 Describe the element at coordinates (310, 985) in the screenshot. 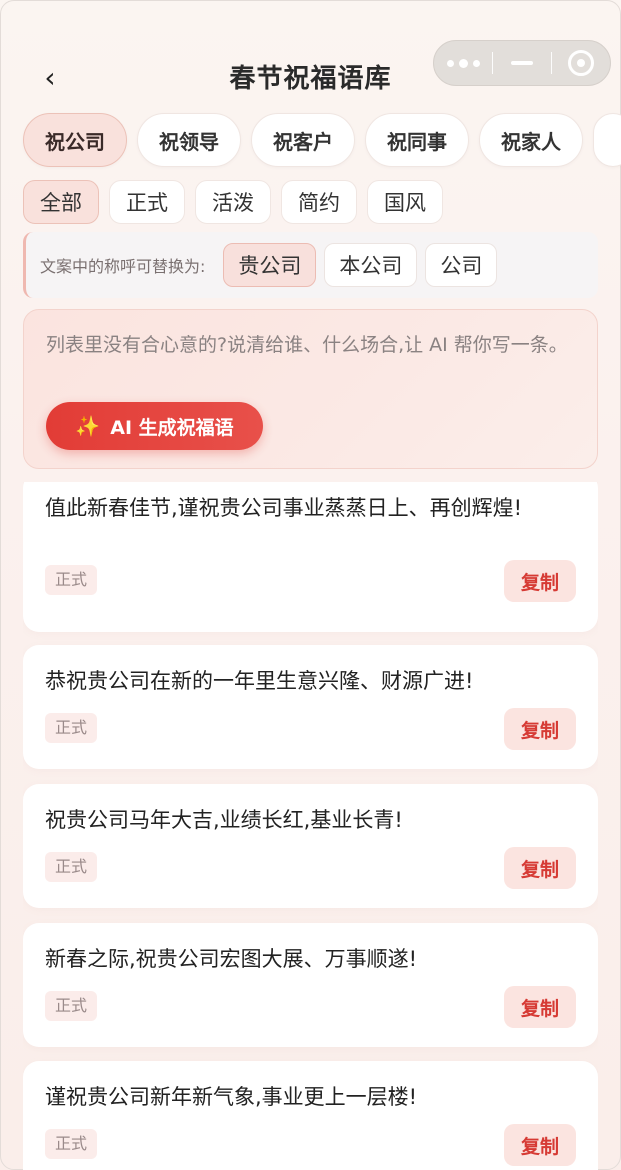

I see `message-card: 新春之际,祝贵公司宏图大展、万事顺遂! 正式 复制` at that location.